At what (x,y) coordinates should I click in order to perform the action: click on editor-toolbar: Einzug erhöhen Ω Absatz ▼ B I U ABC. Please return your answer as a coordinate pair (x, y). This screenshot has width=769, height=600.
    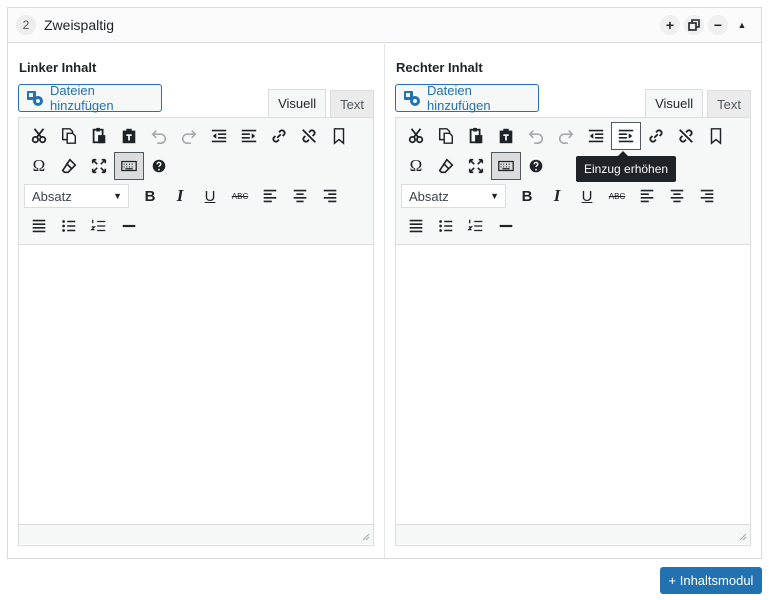
    Looking at the image, I should click on (573, 181).